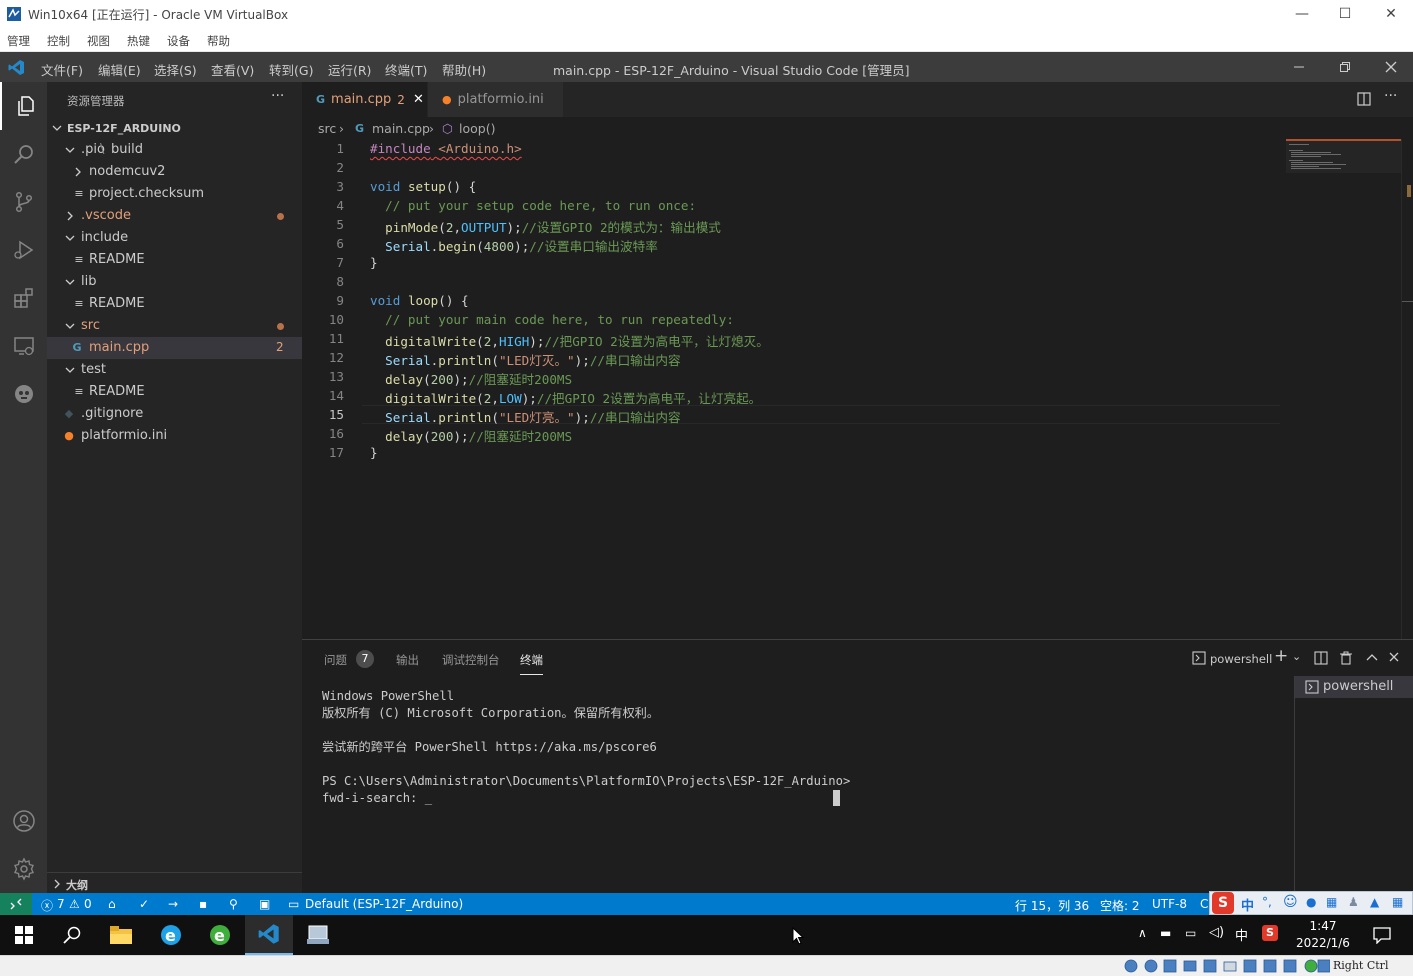 The width and height of the screenshot is (1413, 976). I want to click on indentation: 空格: 2, so click(1120, 905).